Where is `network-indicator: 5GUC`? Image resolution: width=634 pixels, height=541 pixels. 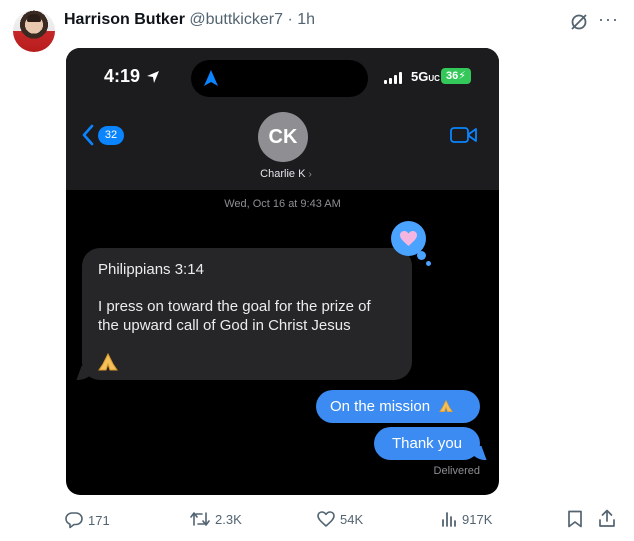 network-indicator: 5GUC is located at coordinates (425, 76).